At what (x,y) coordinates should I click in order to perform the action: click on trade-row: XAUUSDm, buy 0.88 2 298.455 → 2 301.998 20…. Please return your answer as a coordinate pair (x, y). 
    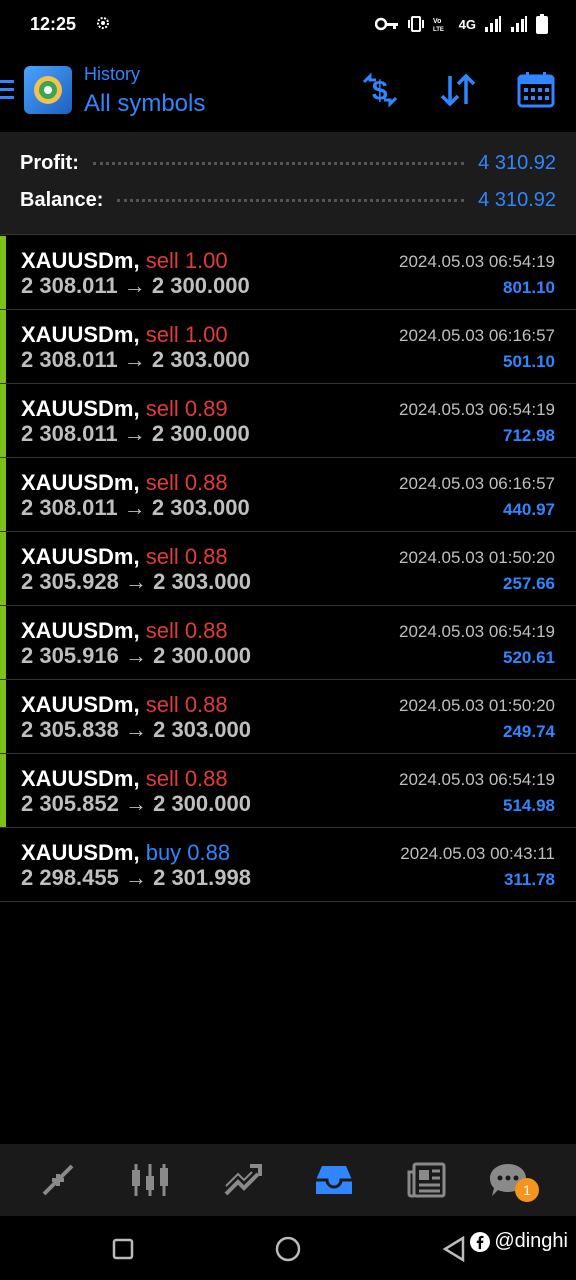
    Looking at the image, I should click on (288, 865).